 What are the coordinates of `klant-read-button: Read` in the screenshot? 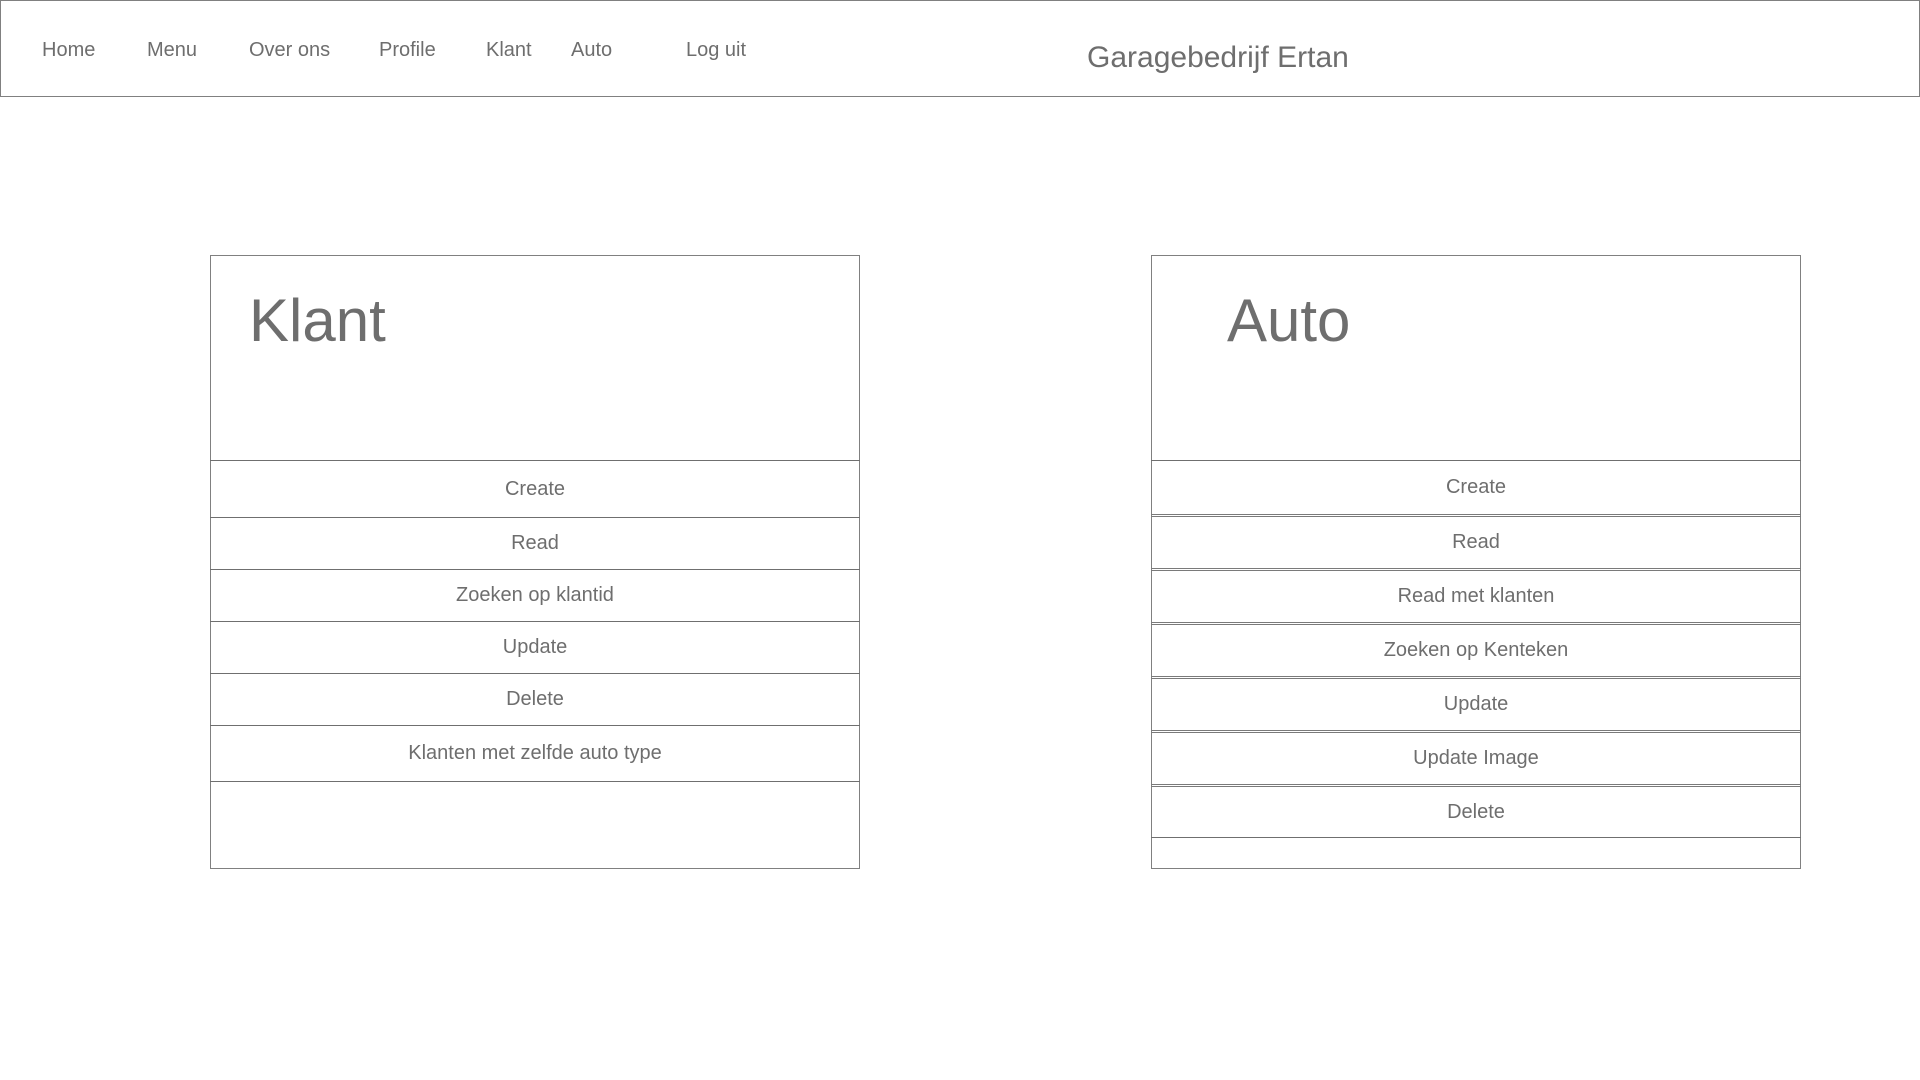 It's located at (535, 543).